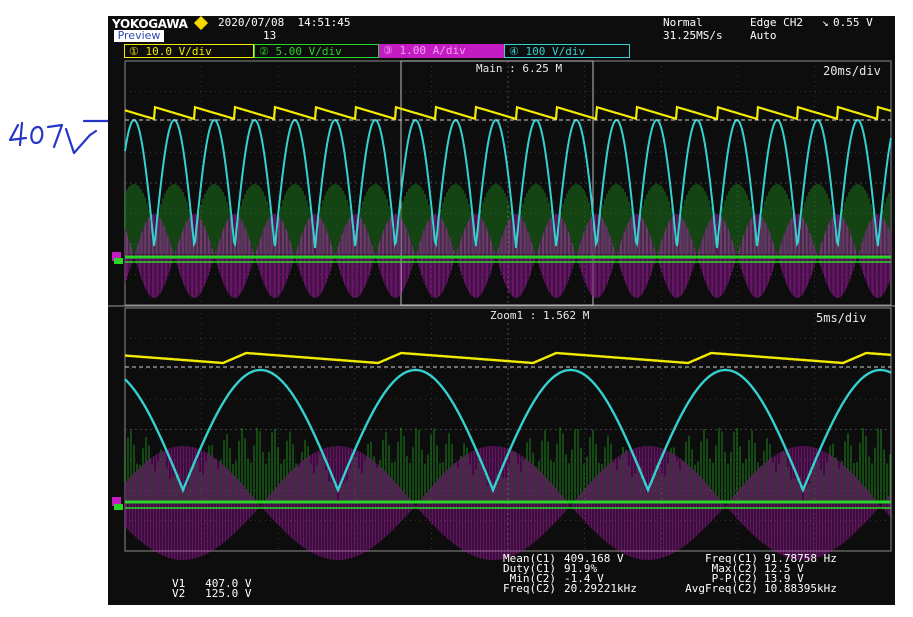 The image size is (913, 617). I want to click on channel-4-badge: ④ 100 V/div, so click(567, 51).